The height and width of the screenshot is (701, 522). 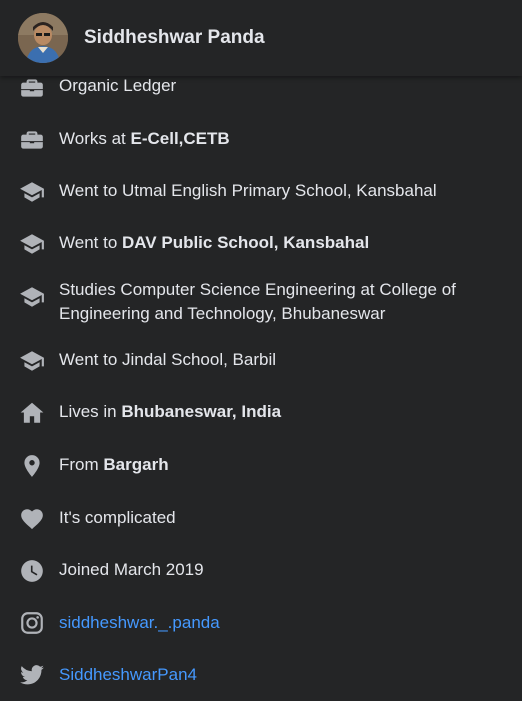 I want to click on item-text: Works at E-Cell,CETB, so click(x=281, y=139).